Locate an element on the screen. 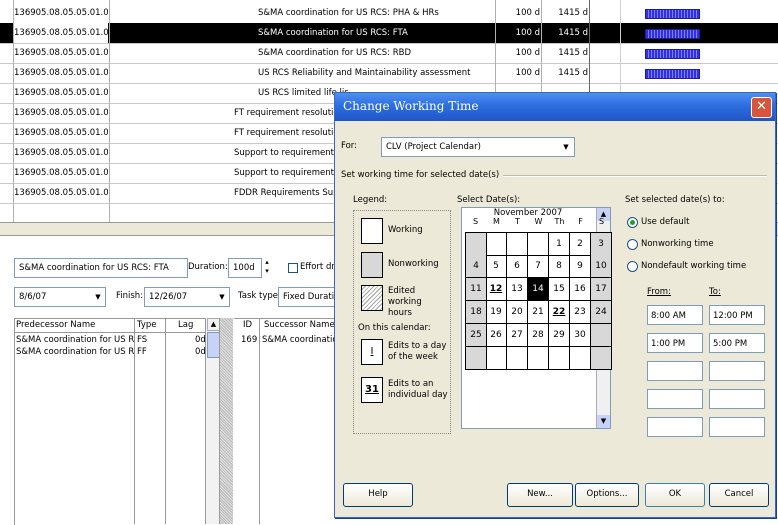 This screenshot has width=778, height=525. calendar-day: 29 is located at coordinates (559, 335).